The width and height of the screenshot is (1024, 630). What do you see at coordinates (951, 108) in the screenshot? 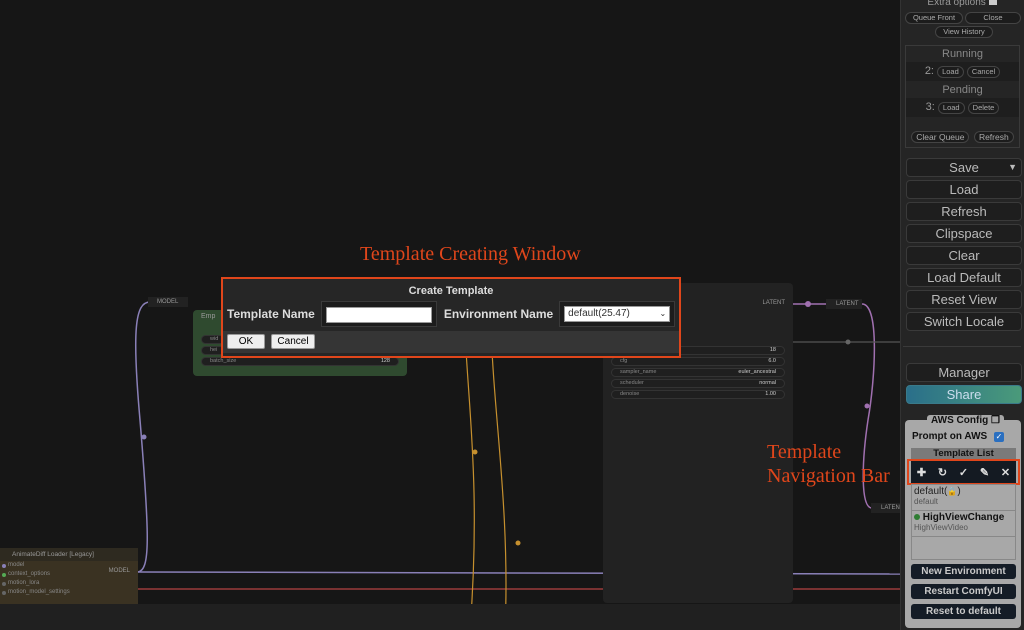
I see `pending-load-button: Load` at bounding box center [951, 108].